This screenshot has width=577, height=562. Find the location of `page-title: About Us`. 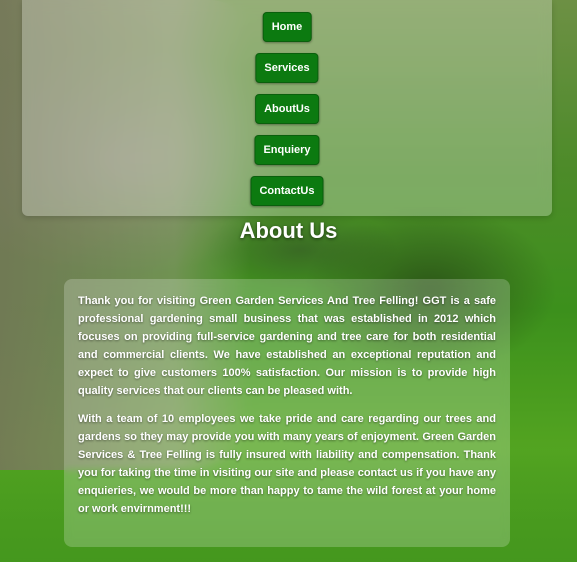

page-title: About Us is located at coordinates (288, 230).